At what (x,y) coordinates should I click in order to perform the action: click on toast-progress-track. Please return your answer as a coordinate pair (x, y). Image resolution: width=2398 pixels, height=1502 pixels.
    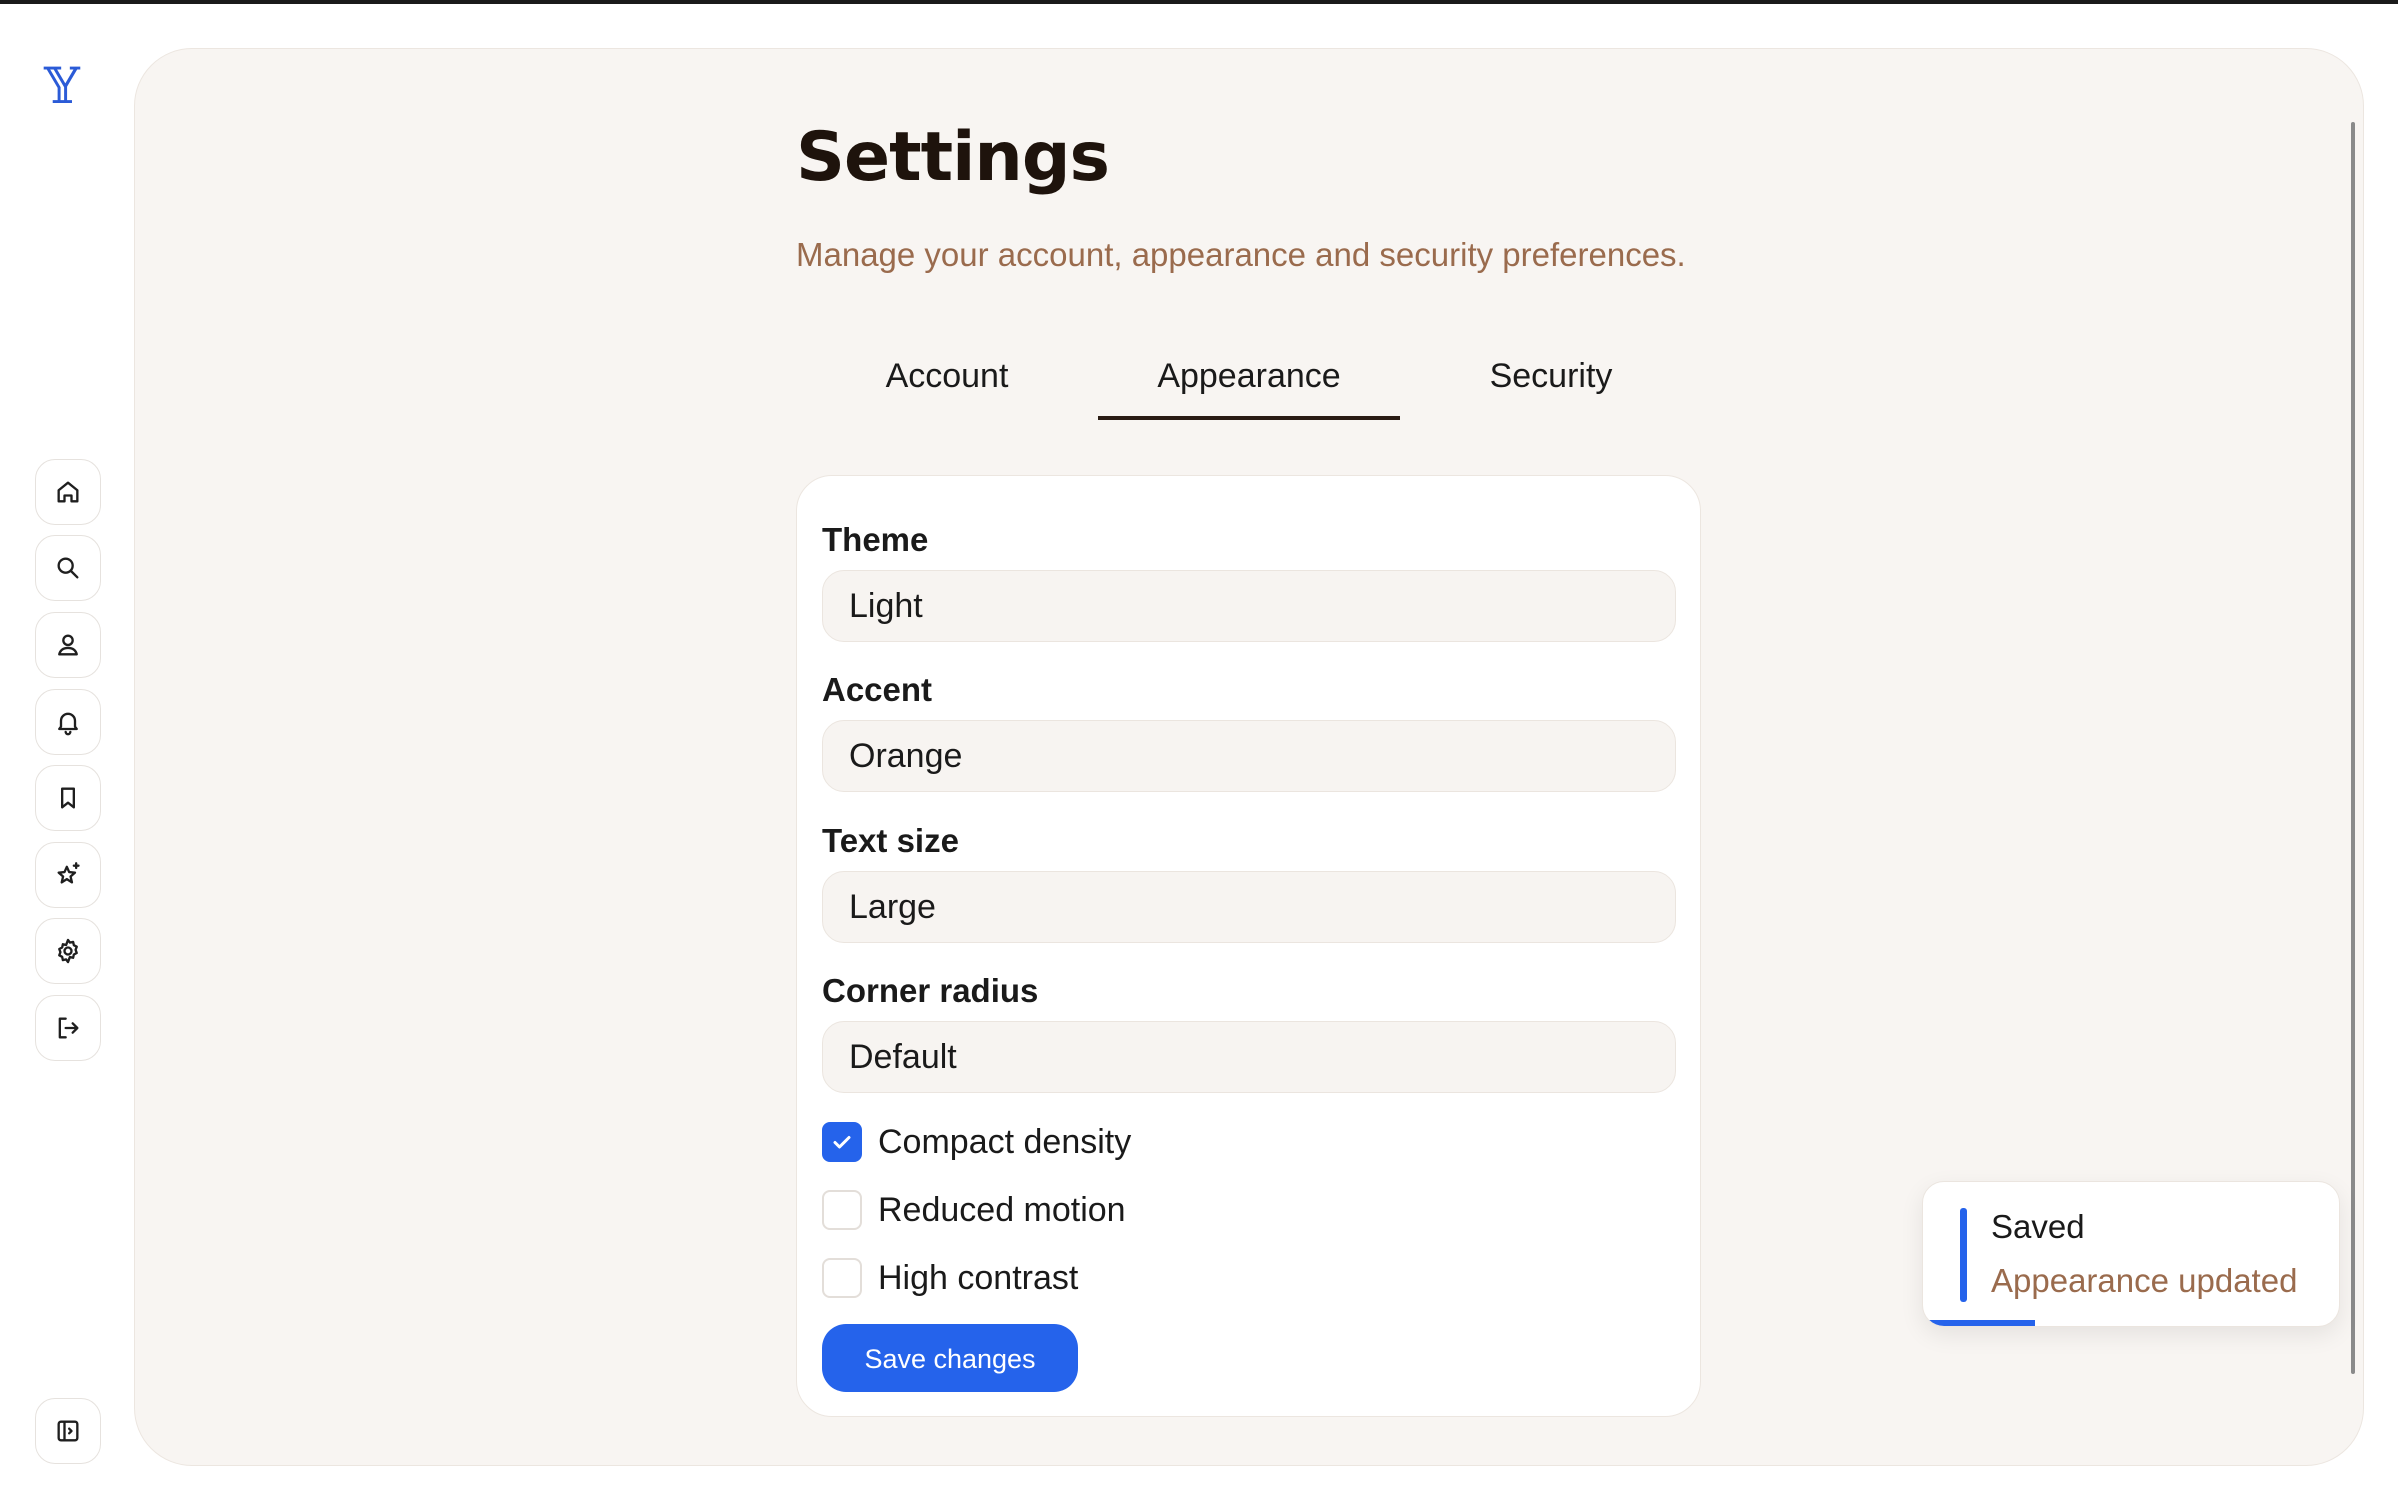
    Looking at the image, I should click on (2131, 1323).